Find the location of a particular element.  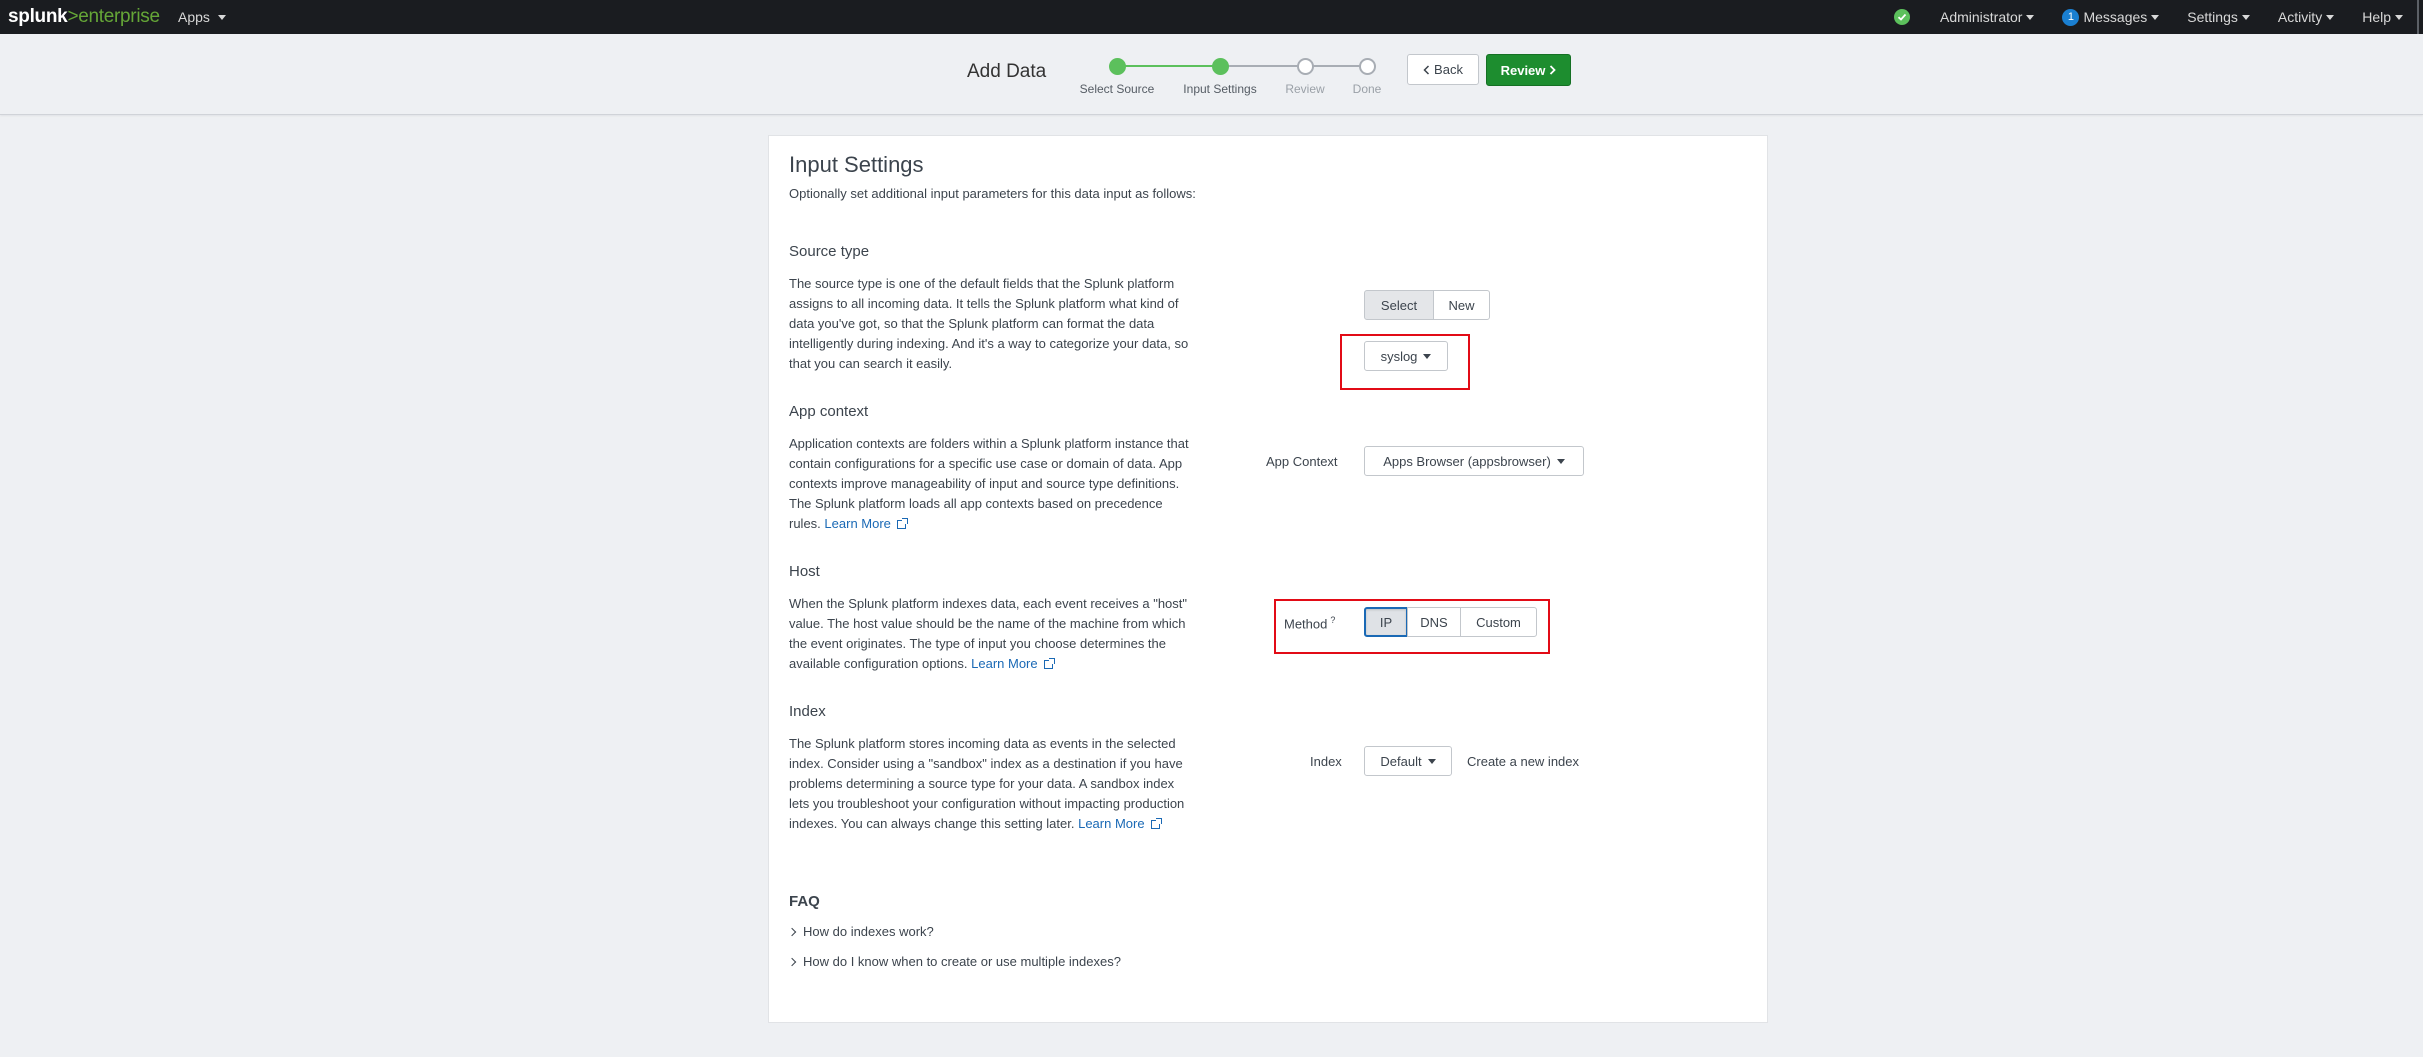

source-type-new-toggle: New is located at coordinates (1461, 305).